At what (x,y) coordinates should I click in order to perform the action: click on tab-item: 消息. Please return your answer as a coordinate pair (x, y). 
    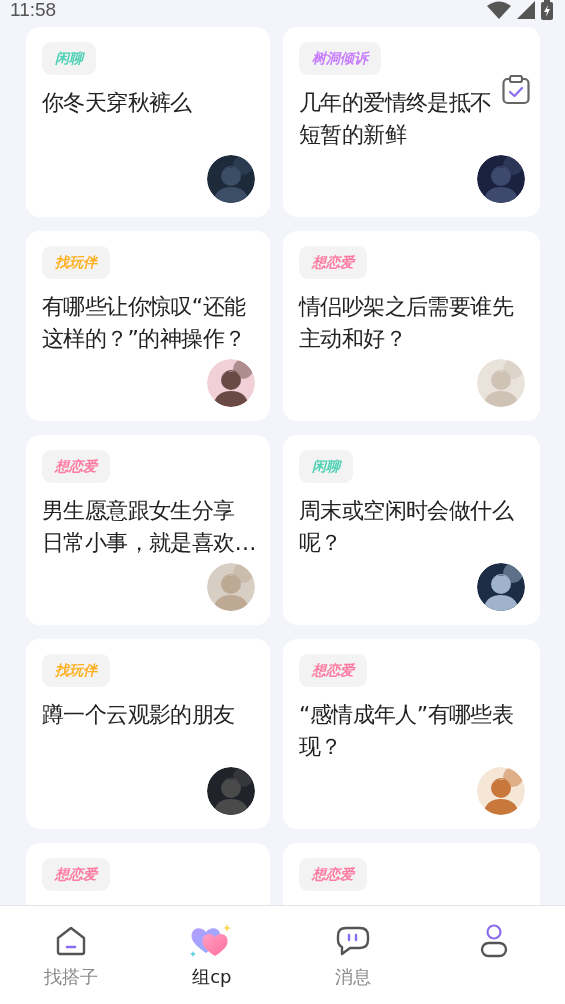
    Looking at the image, I should click on (353, 955).